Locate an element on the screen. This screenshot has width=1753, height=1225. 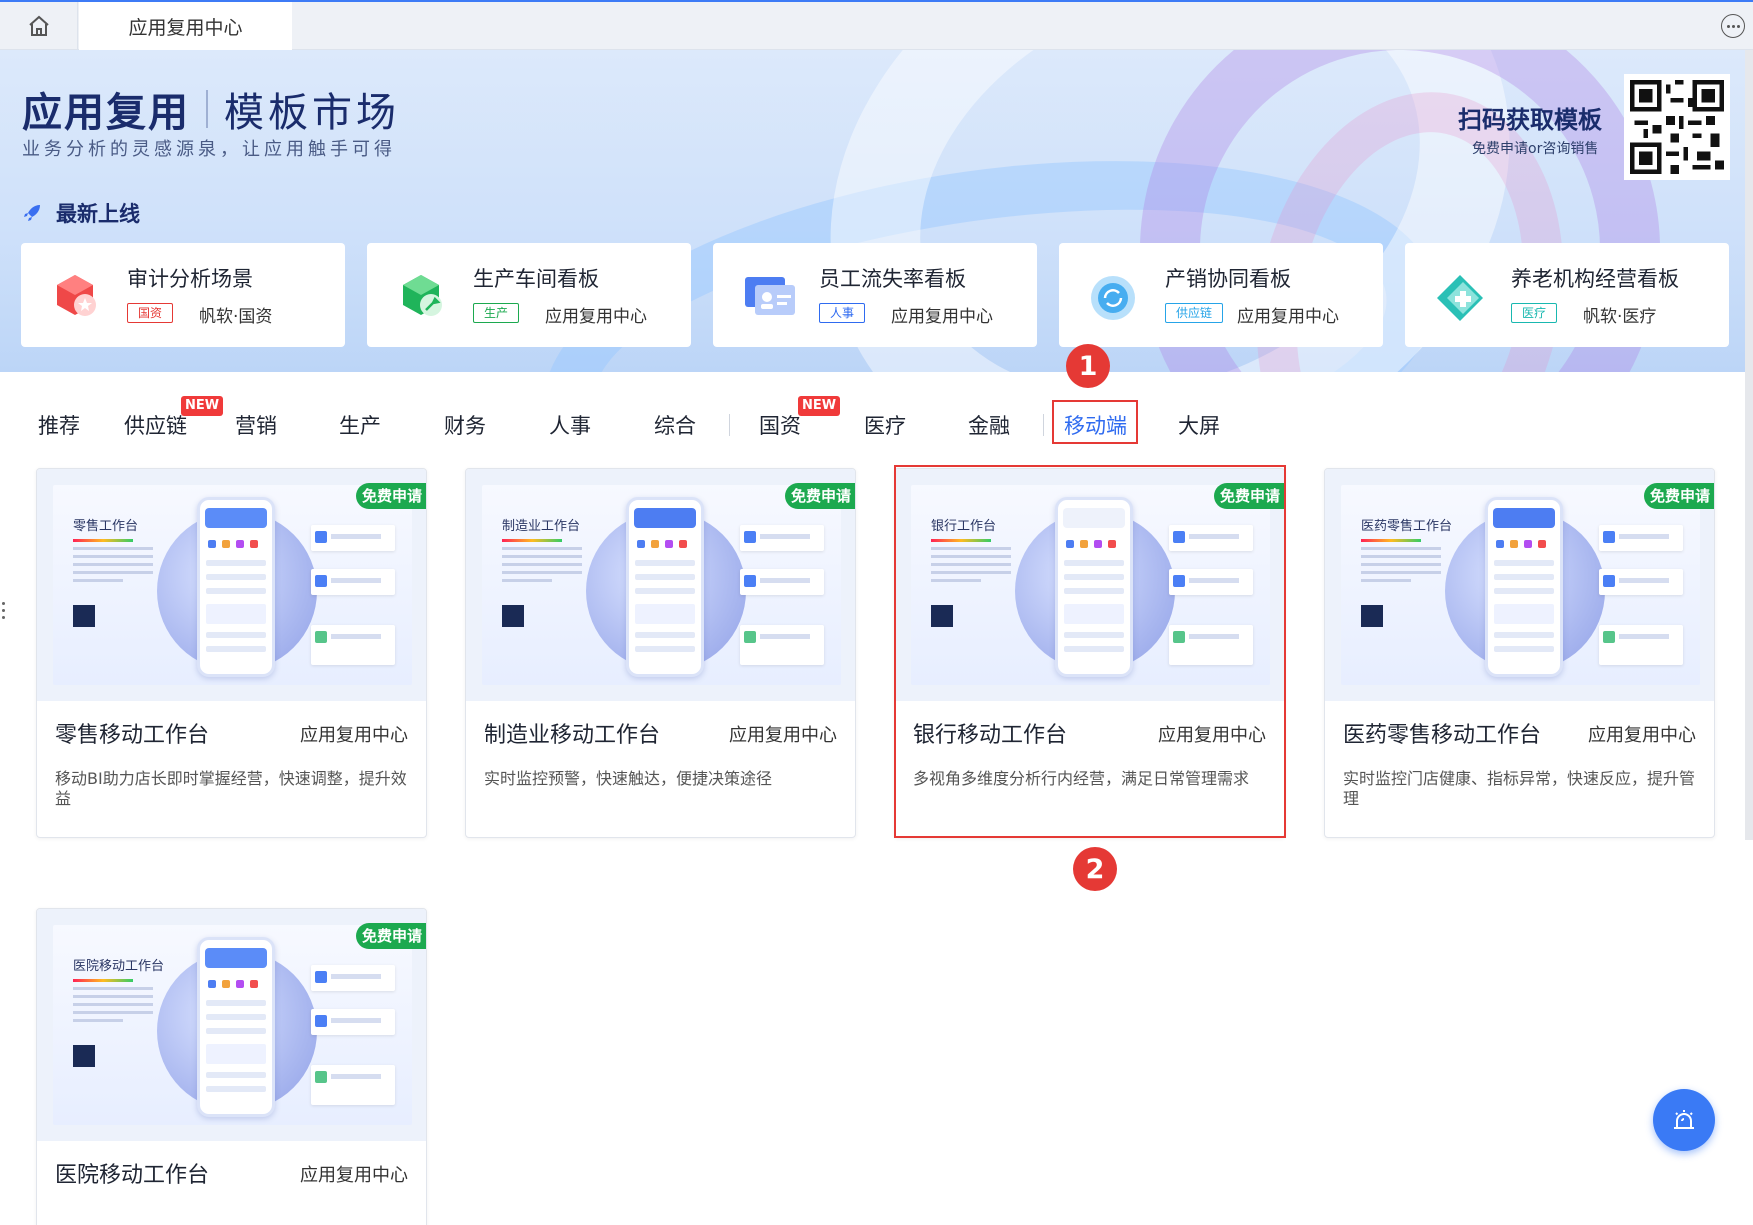
latest-card-title: 员工流失率看板 is located at coordinates (892, 279).